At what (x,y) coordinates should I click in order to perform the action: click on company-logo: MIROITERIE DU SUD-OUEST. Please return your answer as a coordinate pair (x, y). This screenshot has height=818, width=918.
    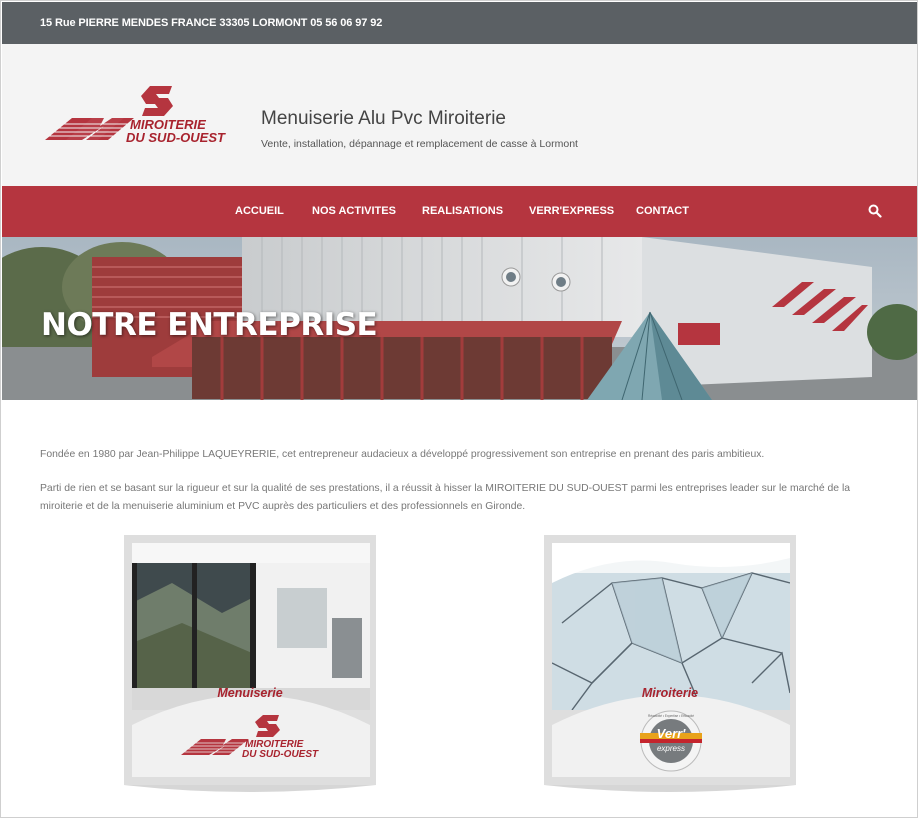
    Looking at the image, I should click on (142, 118).